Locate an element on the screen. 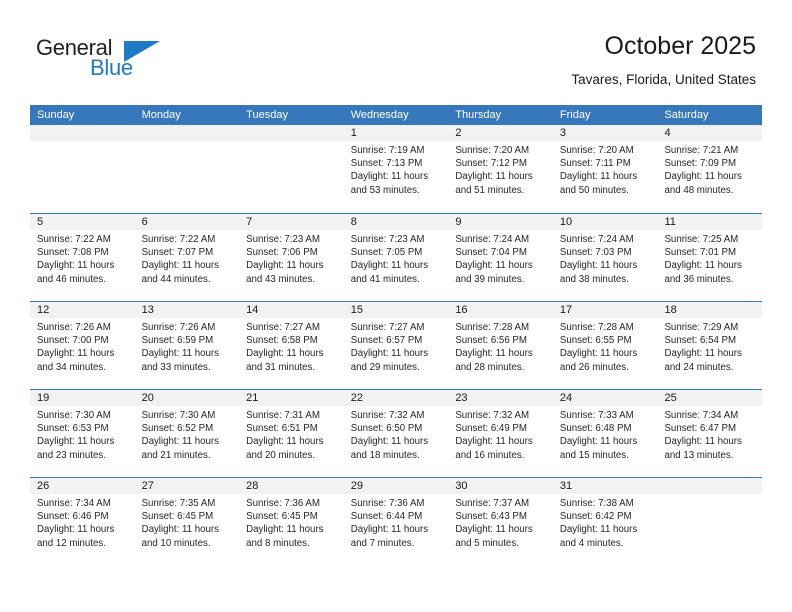 Image resolution: width=792 pixels, height=612 pixels. daylight-duration-line2: and 50 minutes. is located at coordinates (594, 190).